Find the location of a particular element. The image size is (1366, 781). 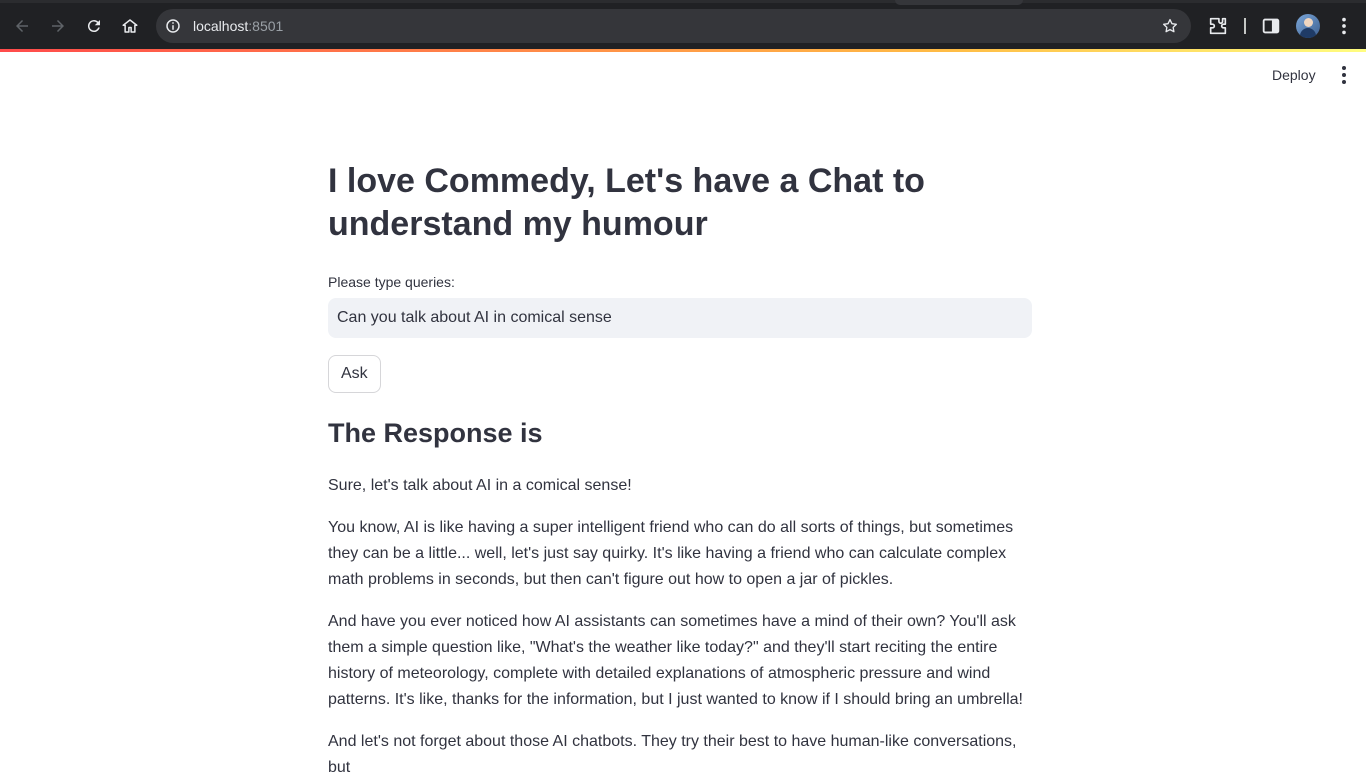

ask-button: Ask is located at coordinates (354, 374).